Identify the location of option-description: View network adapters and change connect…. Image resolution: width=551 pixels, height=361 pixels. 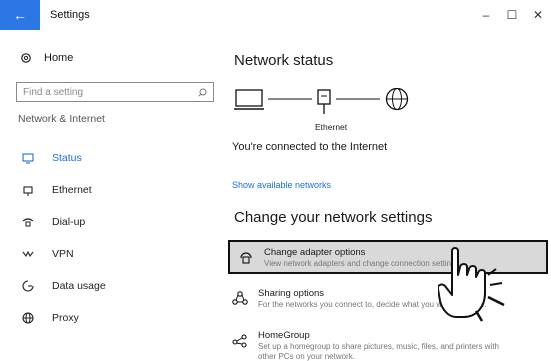
(363, 263).